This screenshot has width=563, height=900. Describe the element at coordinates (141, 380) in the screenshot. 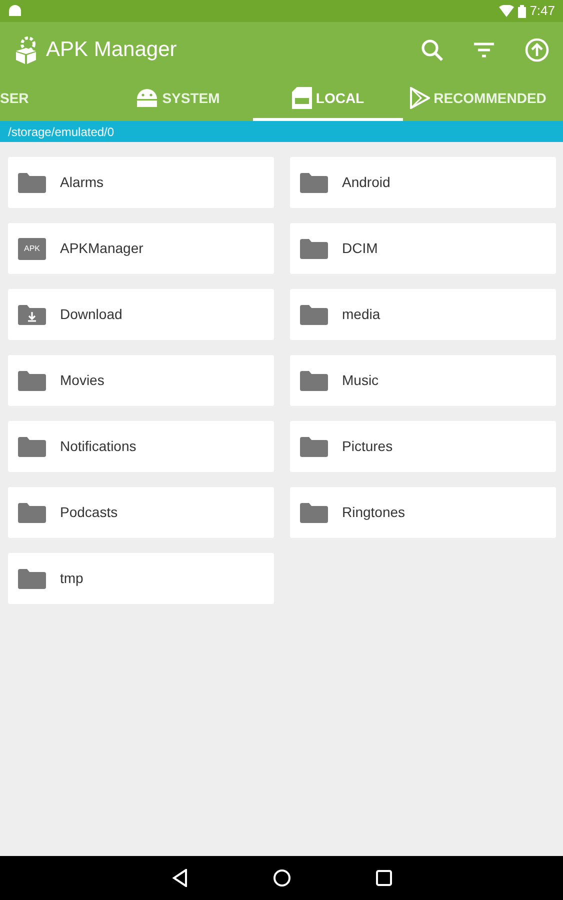

I see `folder-card: Movies` at that location.